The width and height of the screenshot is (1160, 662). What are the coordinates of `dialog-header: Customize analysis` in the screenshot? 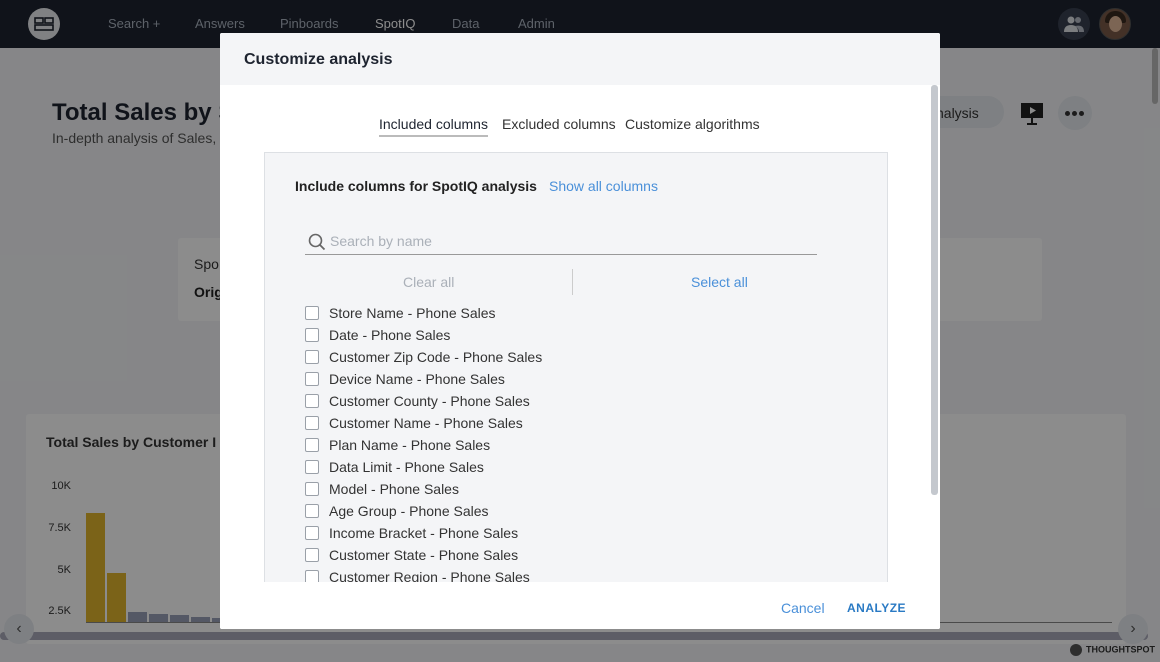 It's located at (580, 59).